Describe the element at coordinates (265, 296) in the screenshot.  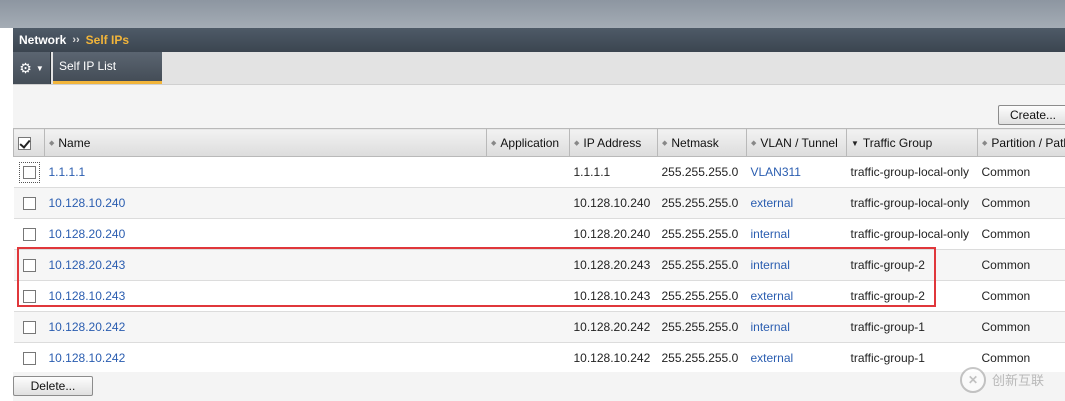
I see `cell-name: 10.128.10.243` at that location.